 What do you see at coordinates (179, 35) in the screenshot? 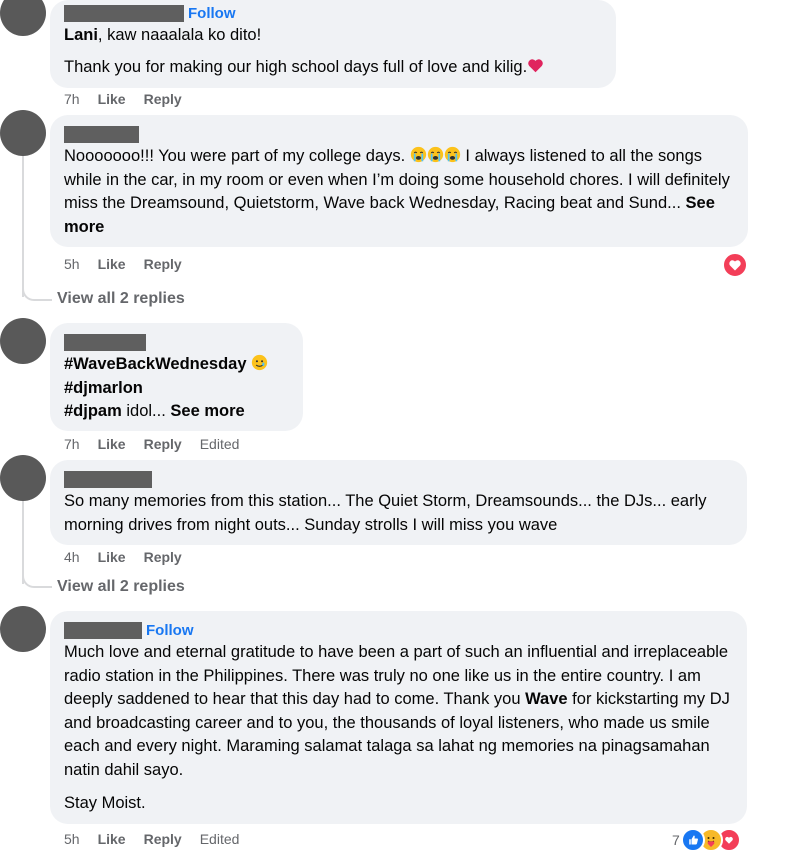
I see `comment-text: , kaw naaalala ko dito!` at bounding box center [179, 35].